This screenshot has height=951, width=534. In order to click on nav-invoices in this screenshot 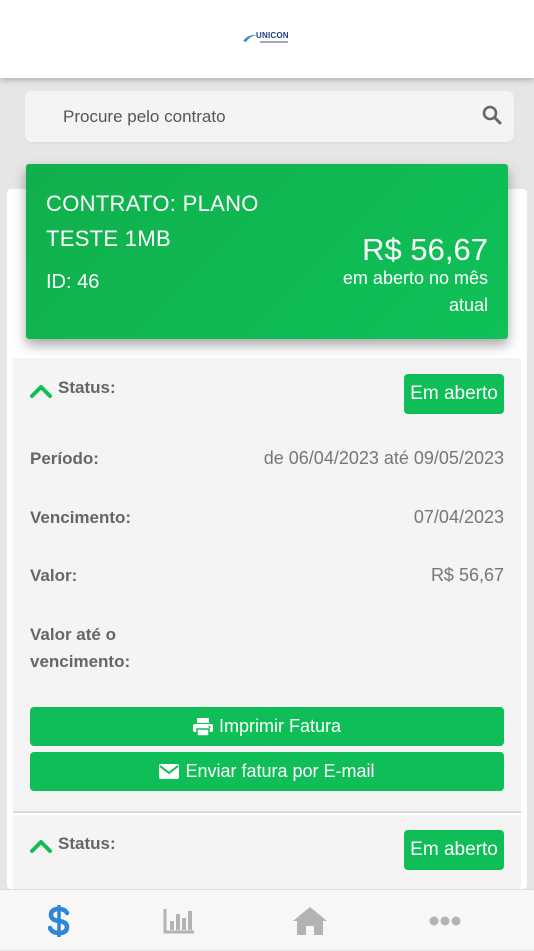, I will do `click(62, 920)`.